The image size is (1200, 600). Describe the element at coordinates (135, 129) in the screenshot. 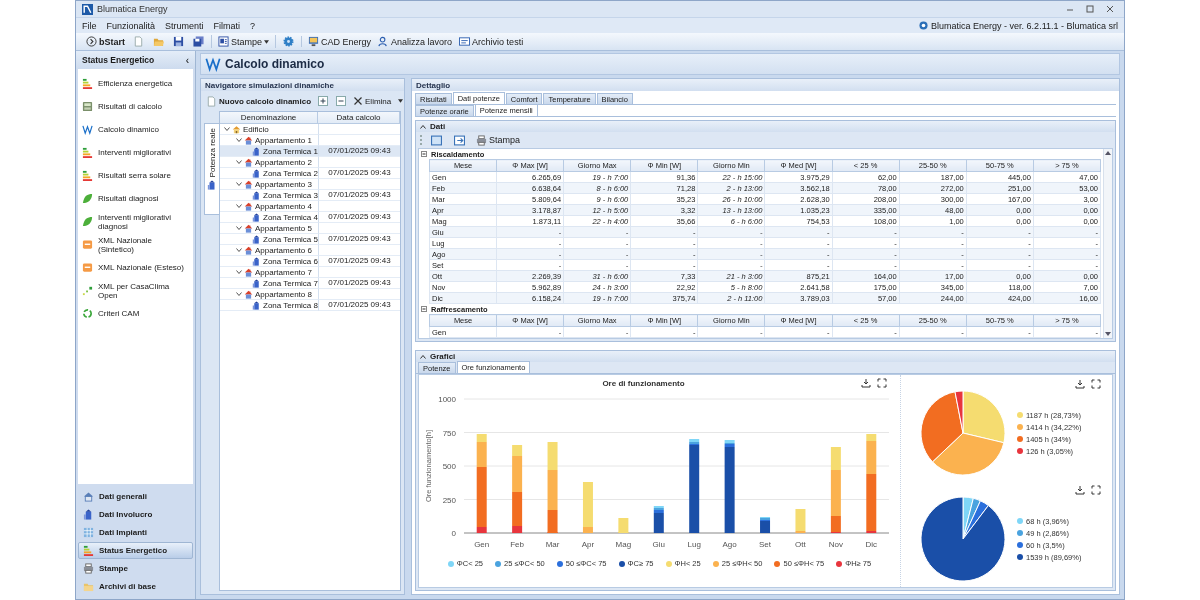

I see `sidebar-item: Calcolo dinamico` at that location.